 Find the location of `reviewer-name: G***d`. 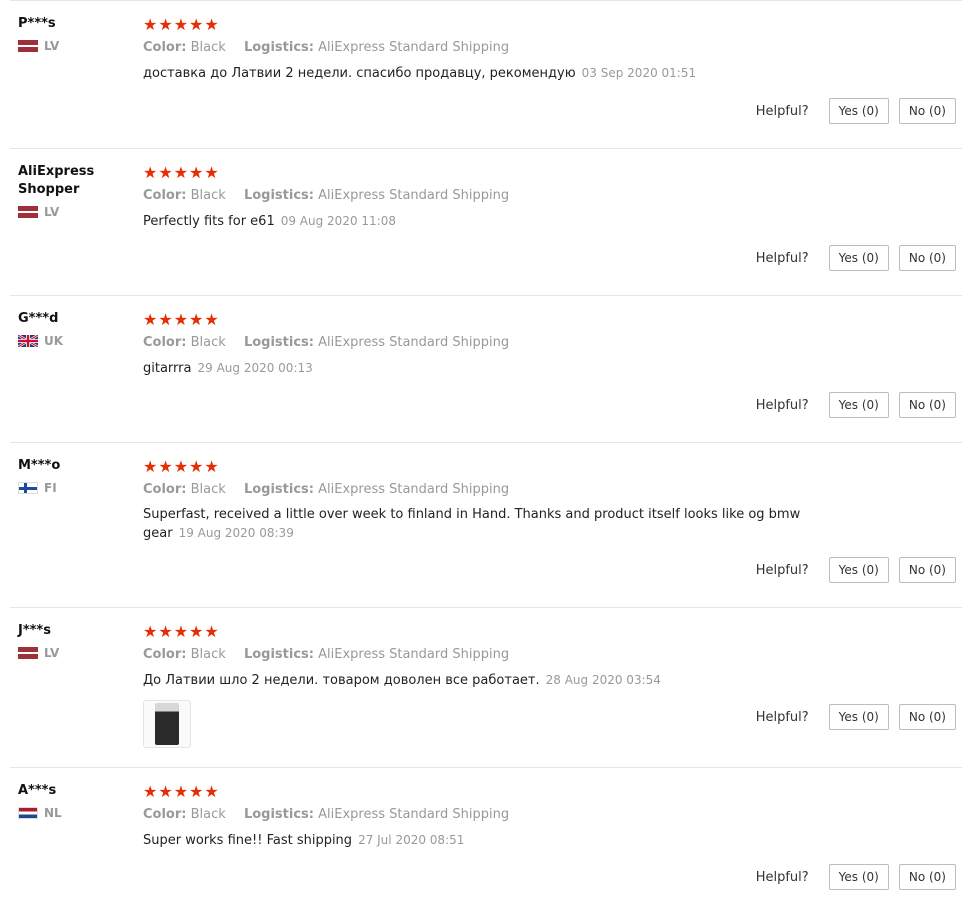

reviewer-name: G***d is located at coordinates (38, 318).